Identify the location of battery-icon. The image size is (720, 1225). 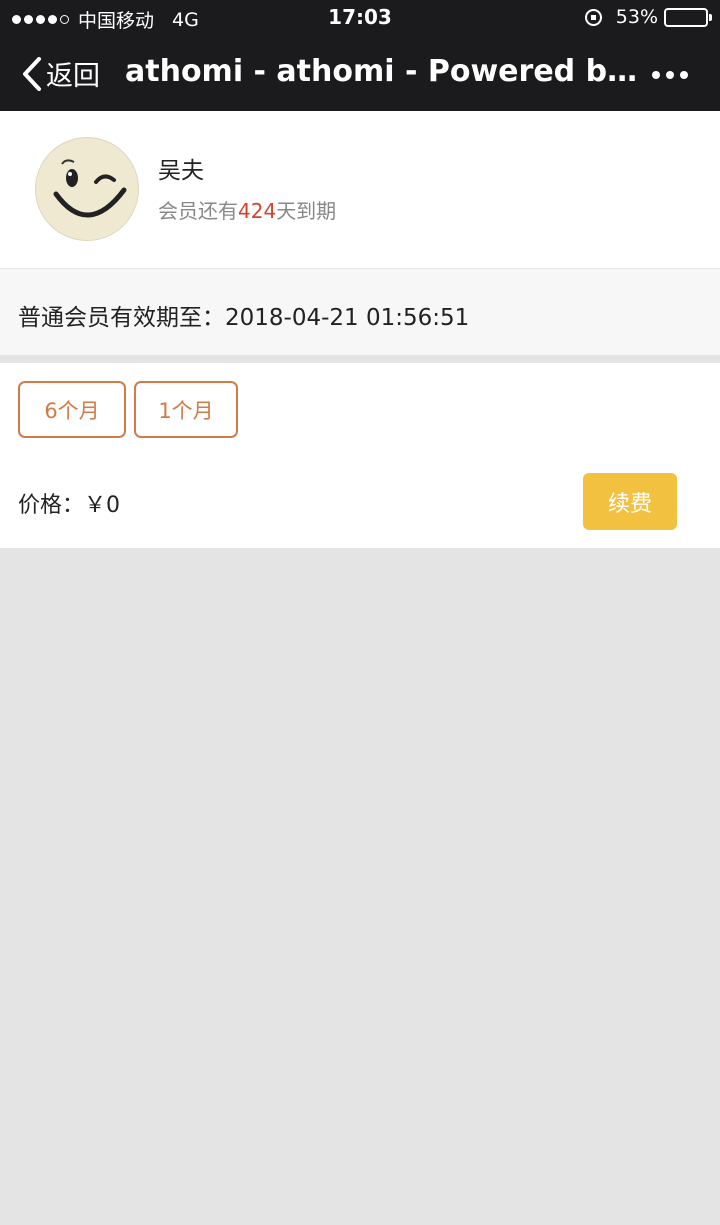
(688, 17).